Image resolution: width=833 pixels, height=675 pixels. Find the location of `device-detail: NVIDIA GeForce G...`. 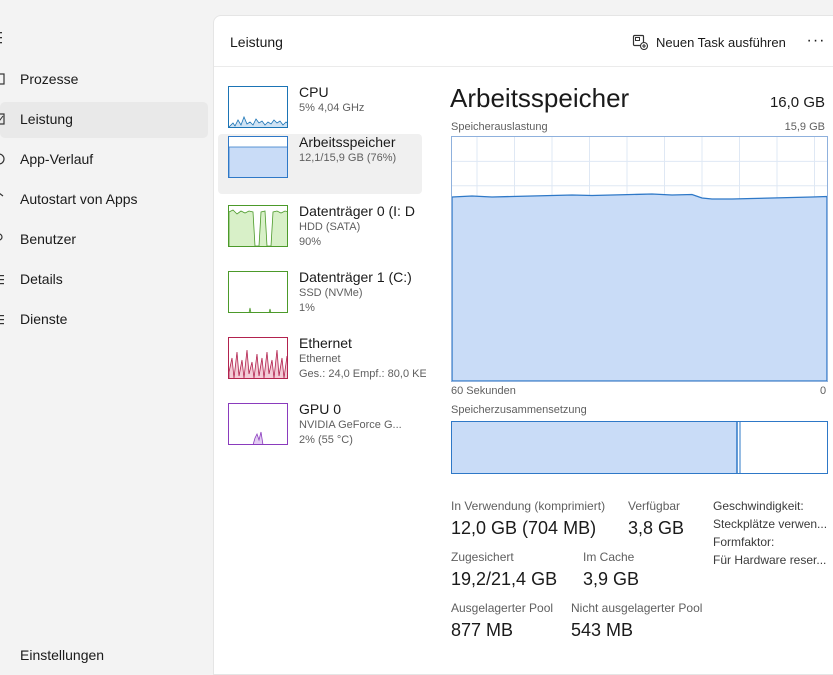

device-detail: NVIDIA GeForce G... is located at coordinates (350, 425).